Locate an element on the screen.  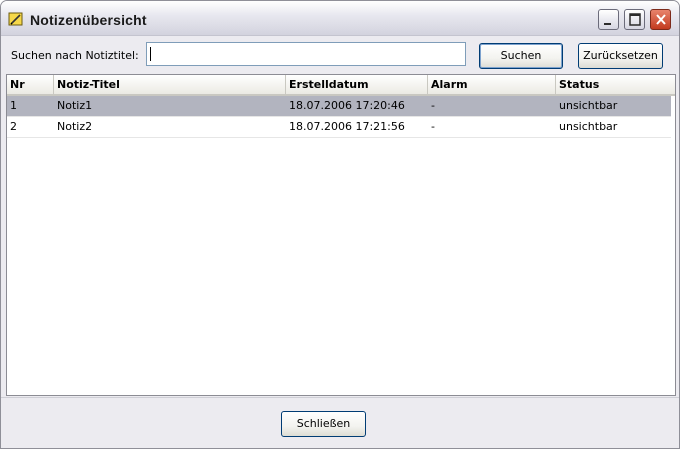
search-input is located at coordinates (306, 54).